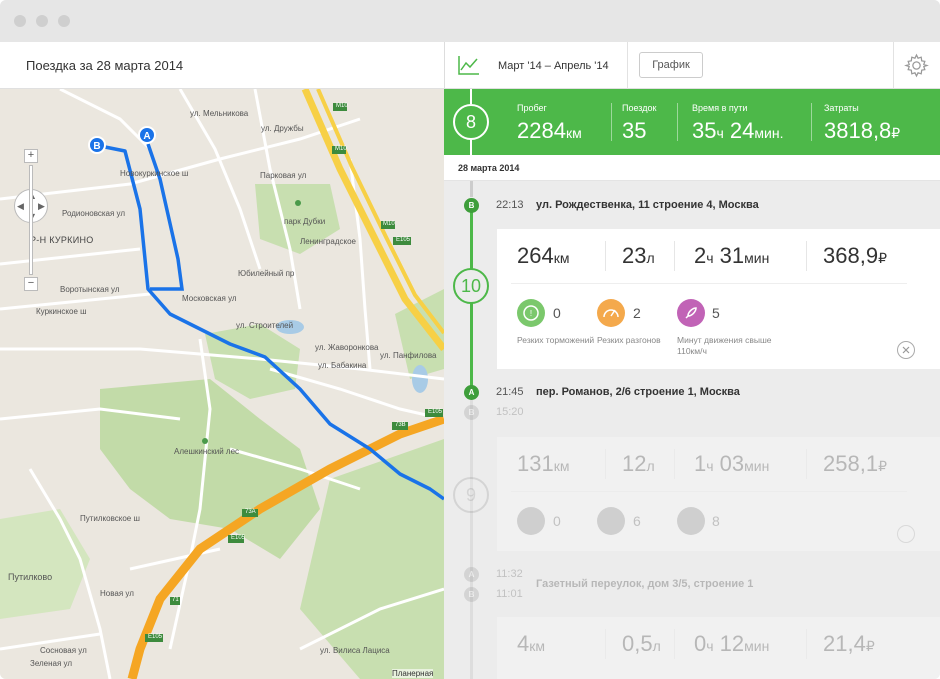 The width and height of the screenshot is (940, 679). What do you see at coordinates (20, 21) in the screenshot?
I see `window-close-button` at bounding box center [20, 21].